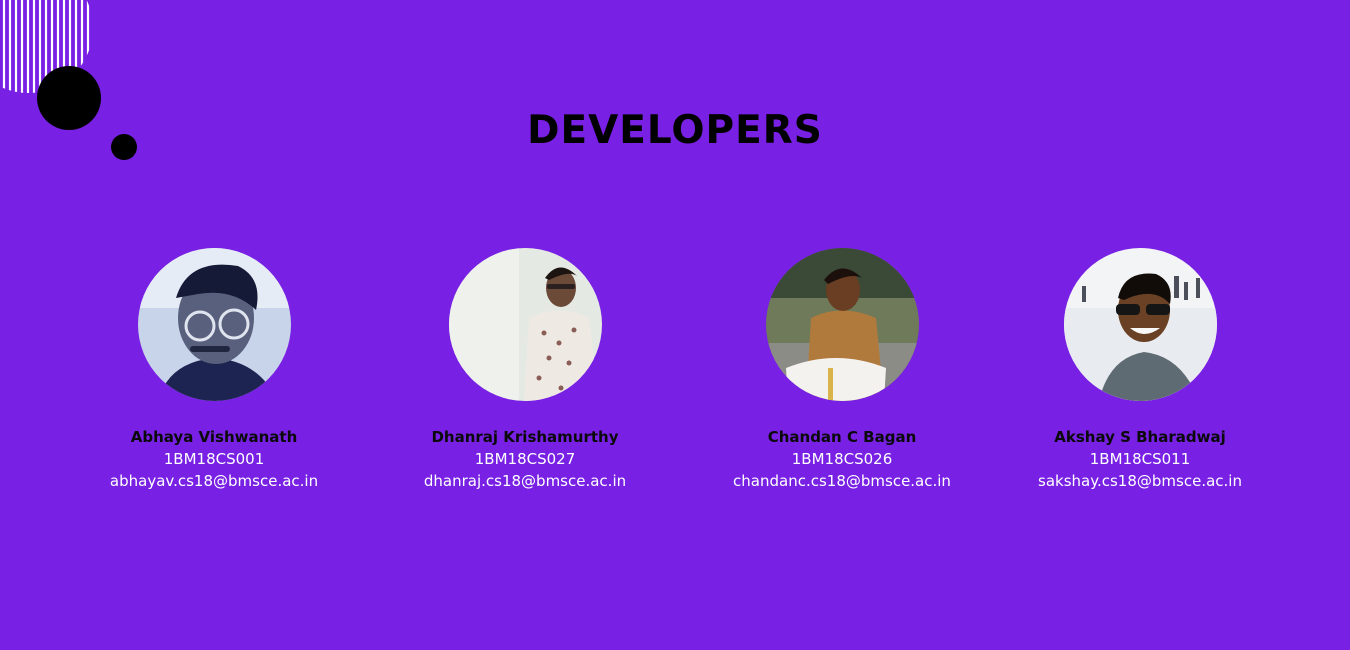  Describe the element at coordinates (525, 481) in the screenshot. I see `developer-email: dhanraj.cs18@bmsce.ac.in` at that location.